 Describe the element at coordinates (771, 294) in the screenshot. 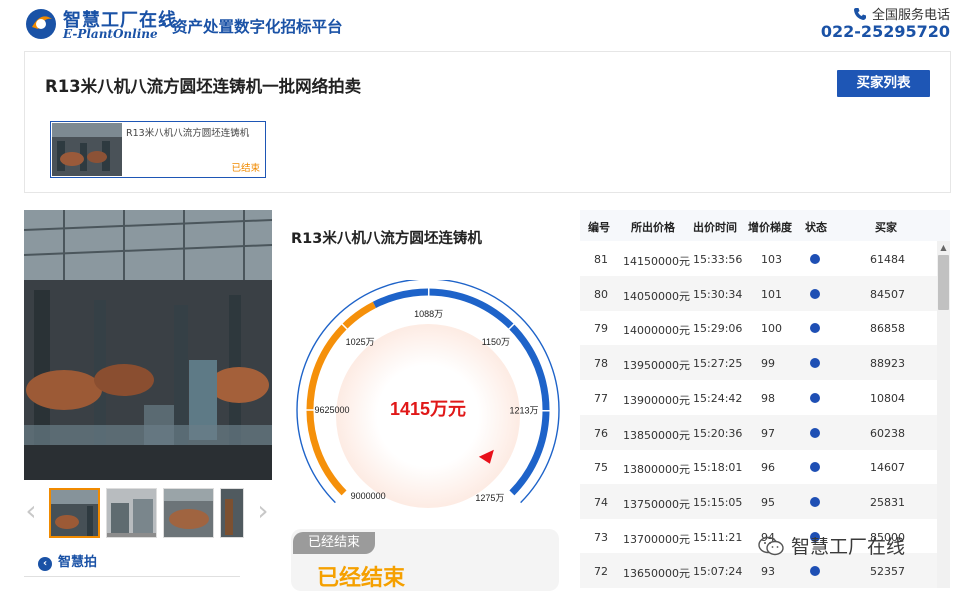

I see `cell-step: 101` at that location.